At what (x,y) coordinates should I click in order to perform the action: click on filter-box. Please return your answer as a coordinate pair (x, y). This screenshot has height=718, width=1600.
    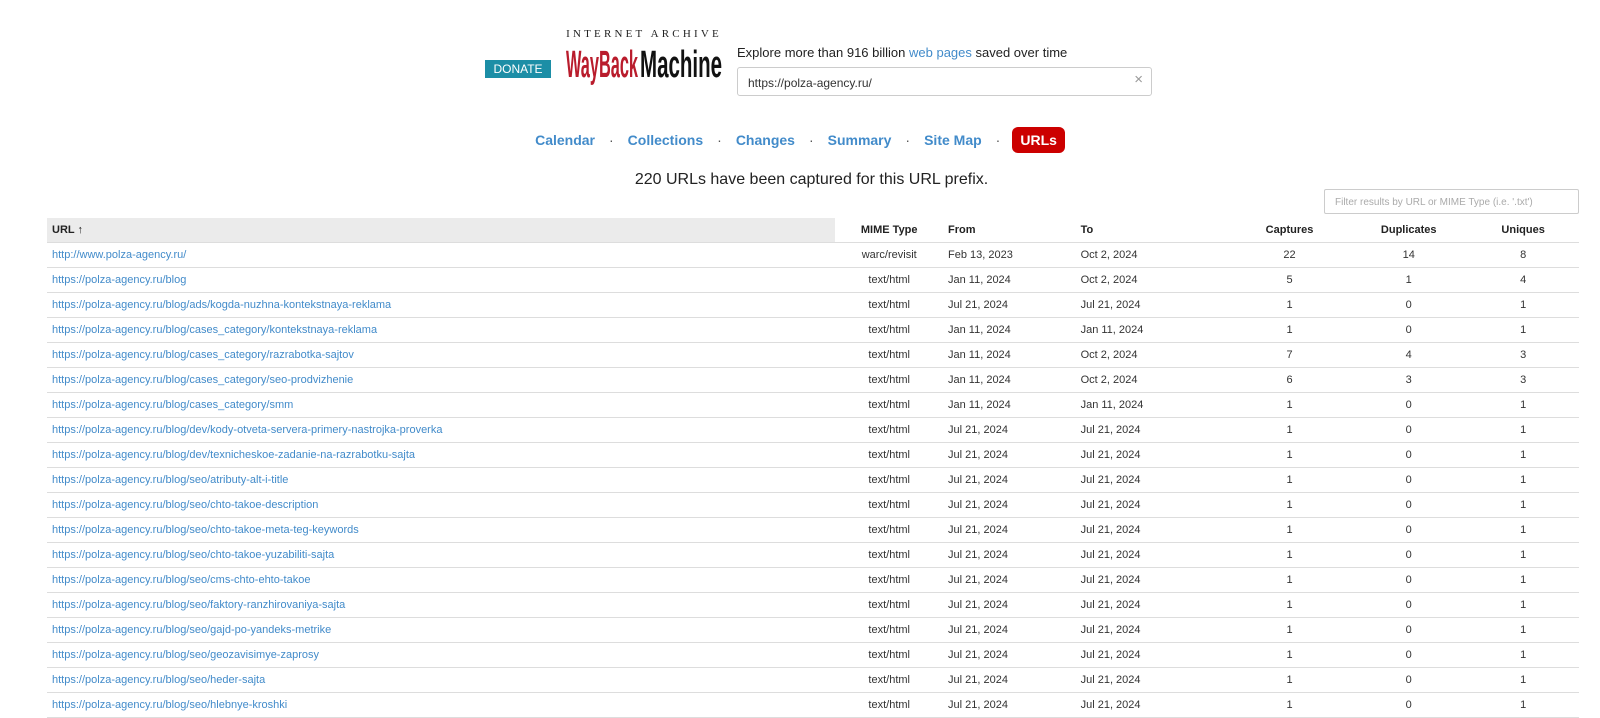
    Looking at the image, I should click on (1451, 201).